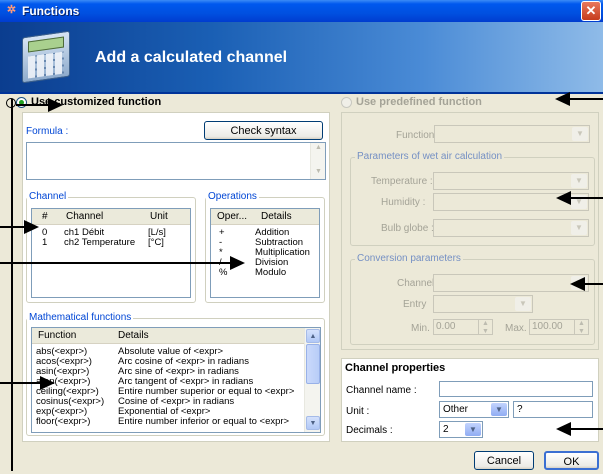 Image resolution: width=603 pixels, height=474 pixels. I want to click on unit-label: Unit :, so click(358, 411).